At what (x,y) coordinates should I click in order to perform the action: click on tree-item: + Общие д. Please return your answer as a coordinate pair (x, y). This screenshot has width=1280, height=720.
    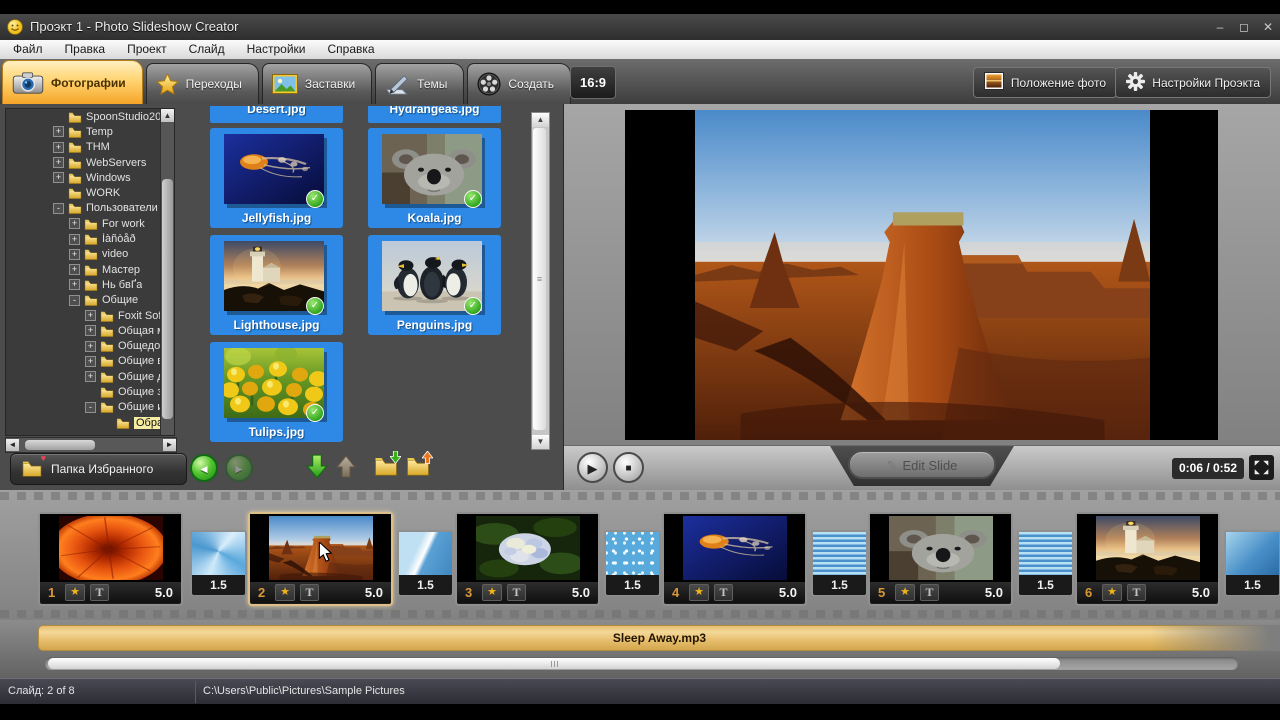
    Looking at the image, I should click on (90, 376).